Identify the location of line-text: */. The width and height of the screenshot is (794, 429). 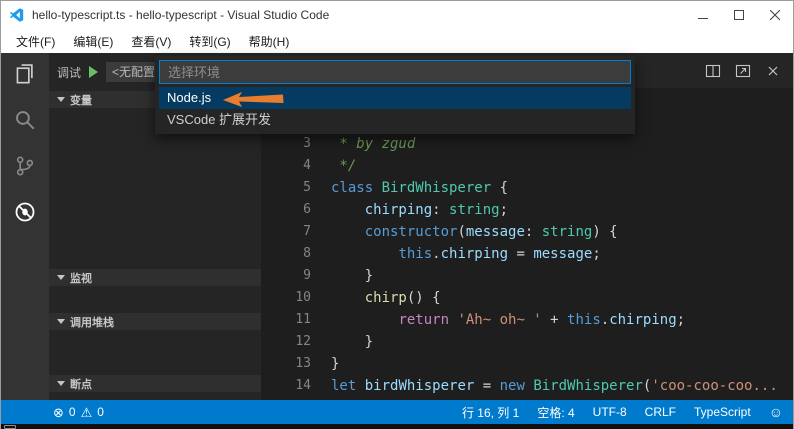
(344, 166).